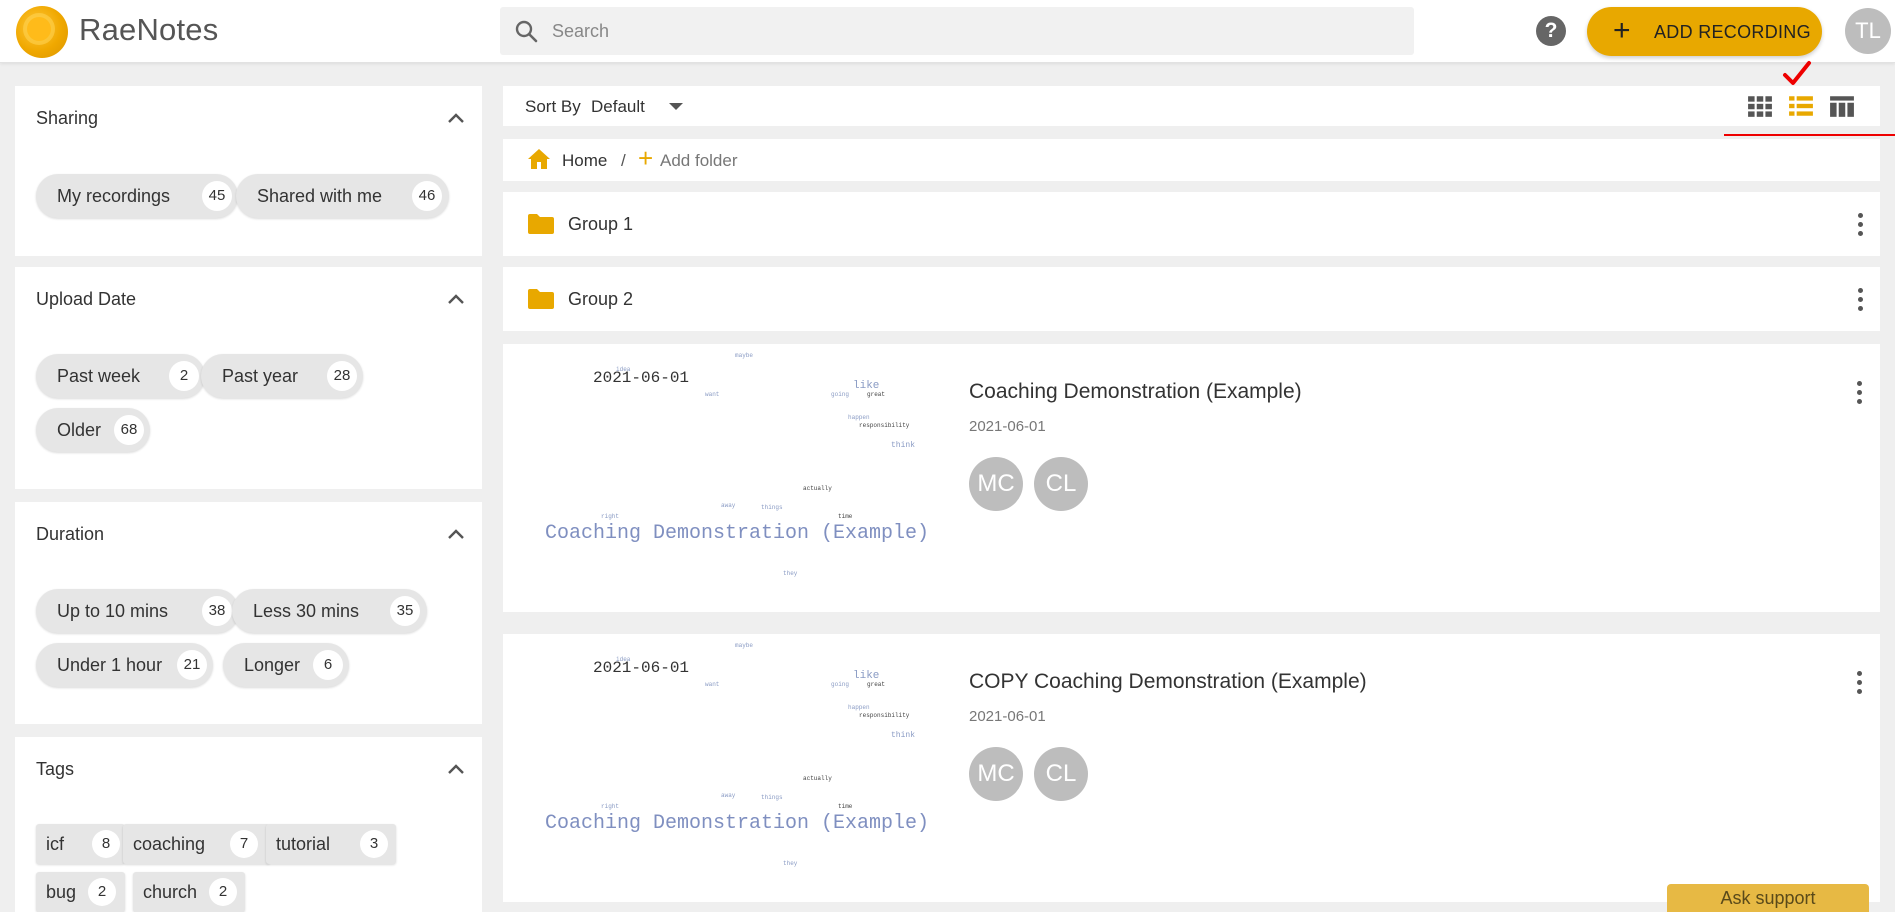 Image resolution: width=1895 pixels, height=912 pixels. Describe the element at coordinates (1732, 32) in the screenshot. I see `add-recording-label: ADD RECORDING` at that location.